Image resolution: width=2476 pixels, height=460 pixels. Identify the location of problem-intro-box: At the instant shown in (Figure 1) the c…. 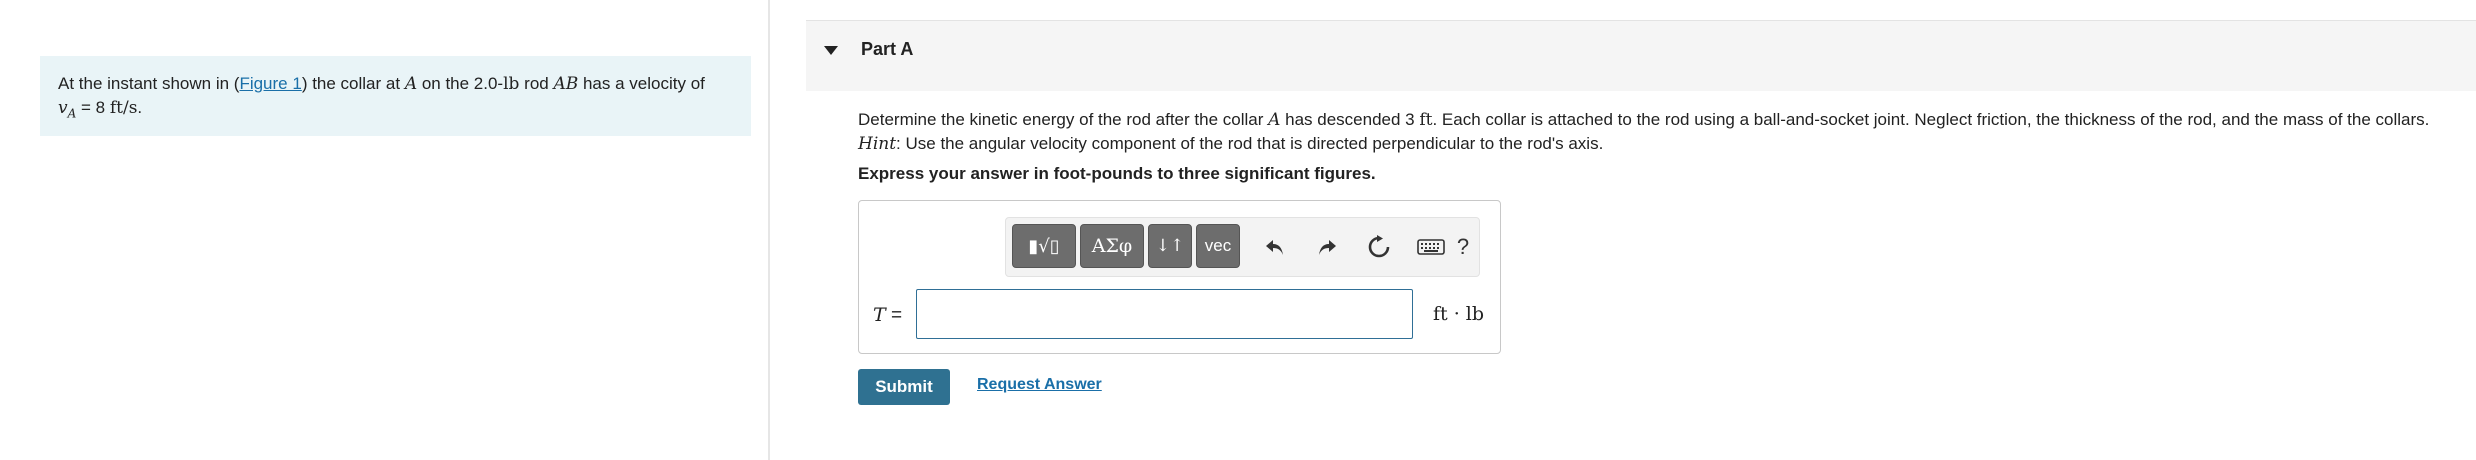
(395, 96).